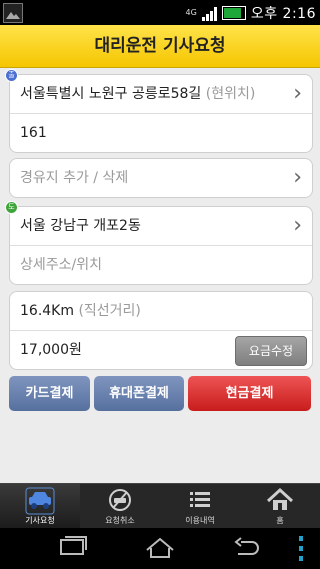 This screenshot has height=569, width=320. Describe the element at coordinates (200, 520) in the screenshot. I see `tab-label: 이용내역` at that location.